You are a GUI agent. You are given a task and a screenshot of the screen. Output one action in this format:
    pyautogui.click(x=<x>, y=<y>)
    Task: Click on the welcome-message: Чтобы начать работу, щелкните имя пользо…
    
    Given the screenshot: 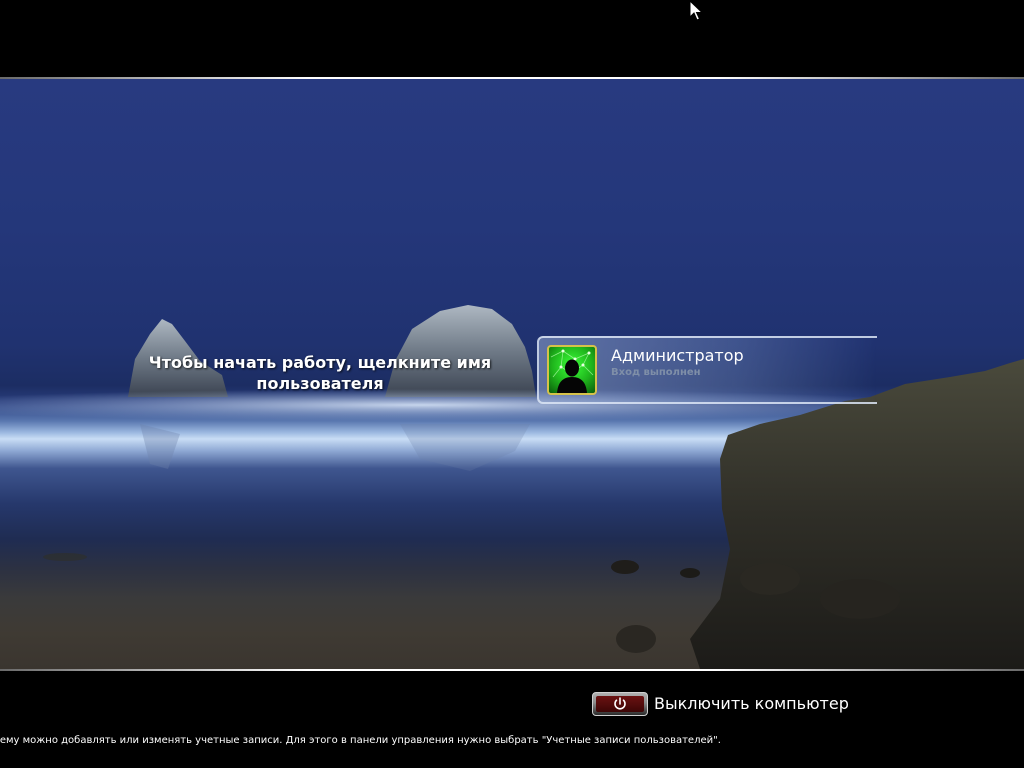 What is the action you would take?
    pyautogui.click(x=320, y=373)
    